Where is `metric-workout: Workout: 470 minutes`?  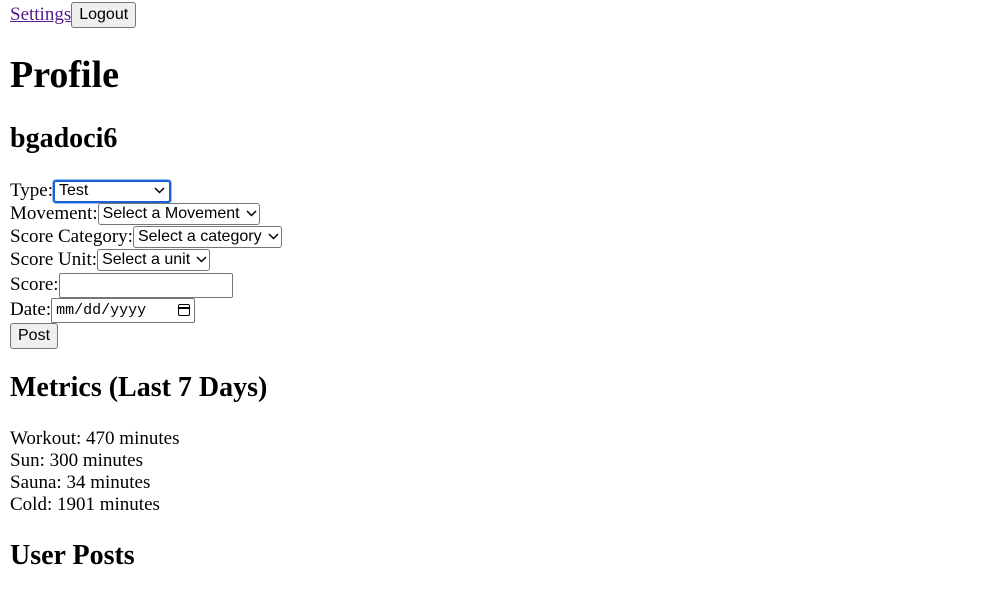
metric-workout: Workout: 470 minutes is located at coordinates (95, 438).